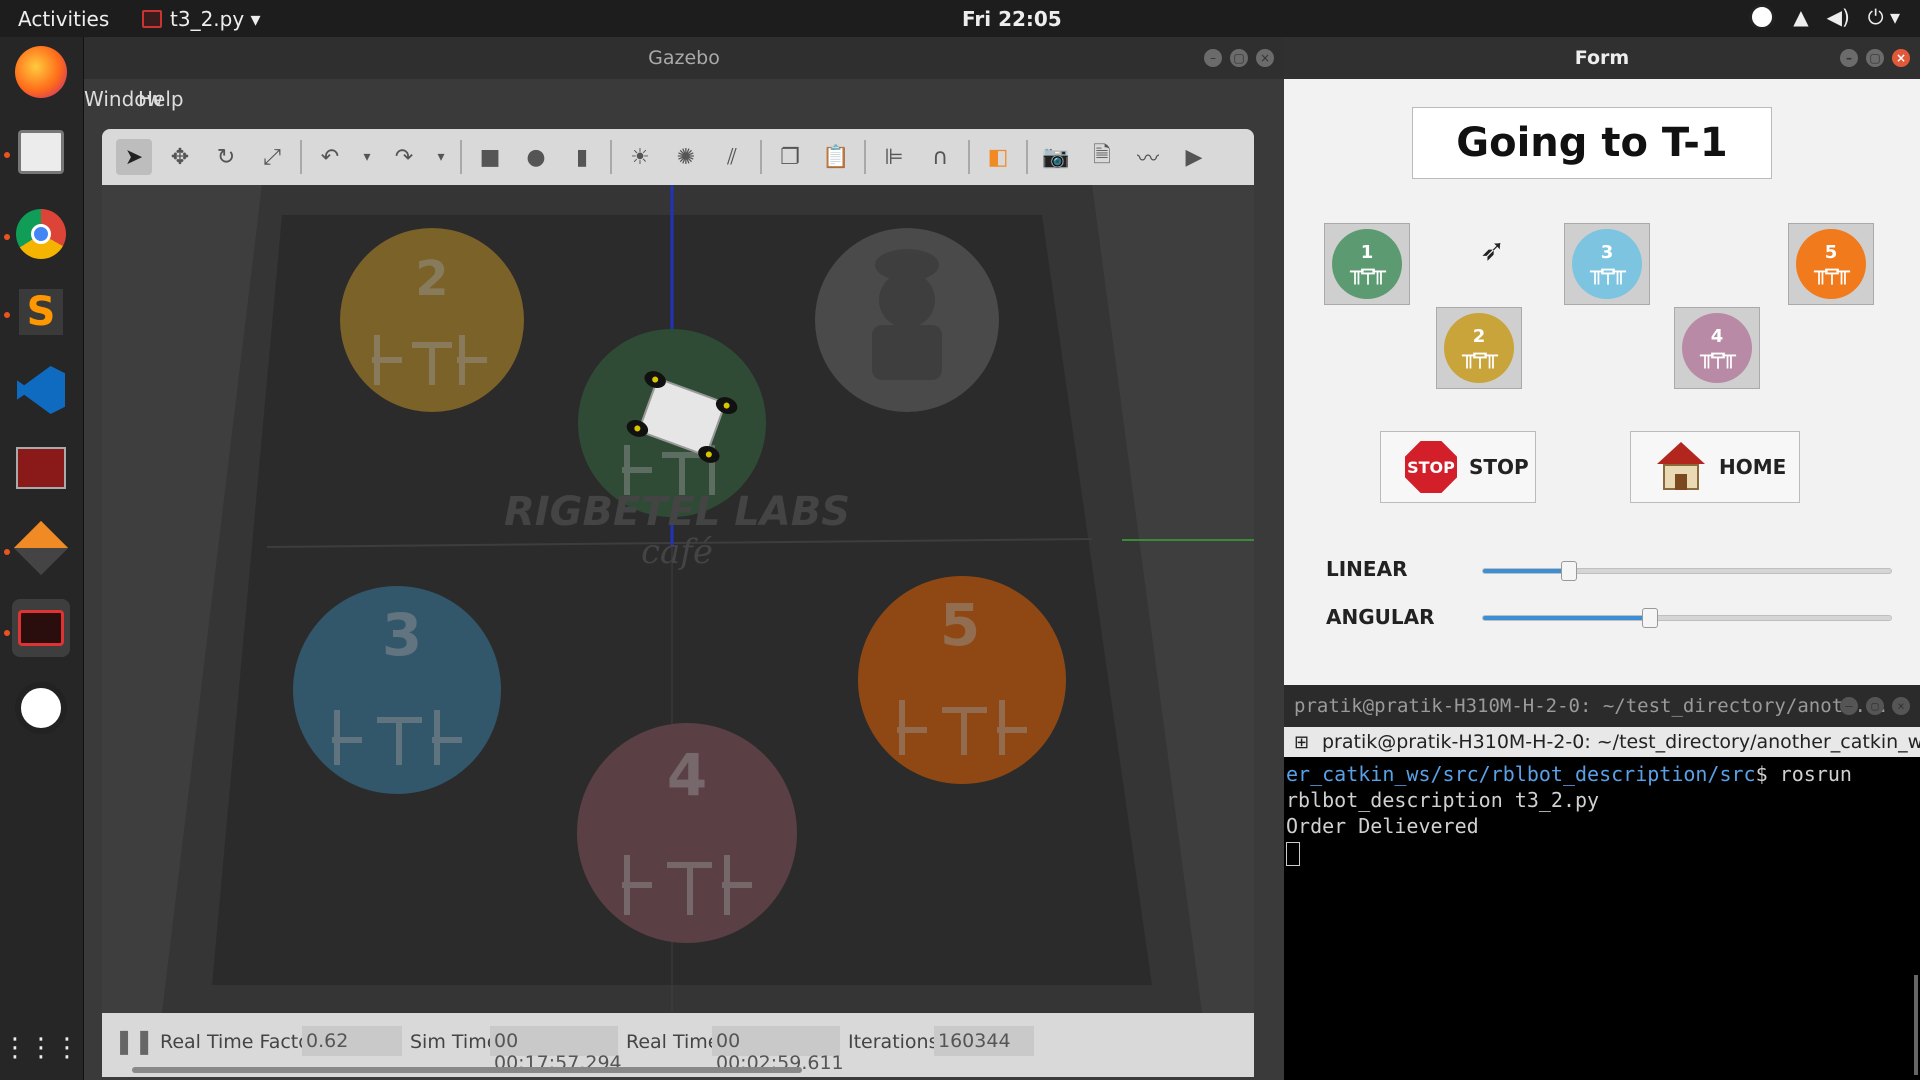 The image size is (1920, 1080). Describe the element at coordinates (161, 99) in the screenshot. I see `menu-help: Help` at that location.